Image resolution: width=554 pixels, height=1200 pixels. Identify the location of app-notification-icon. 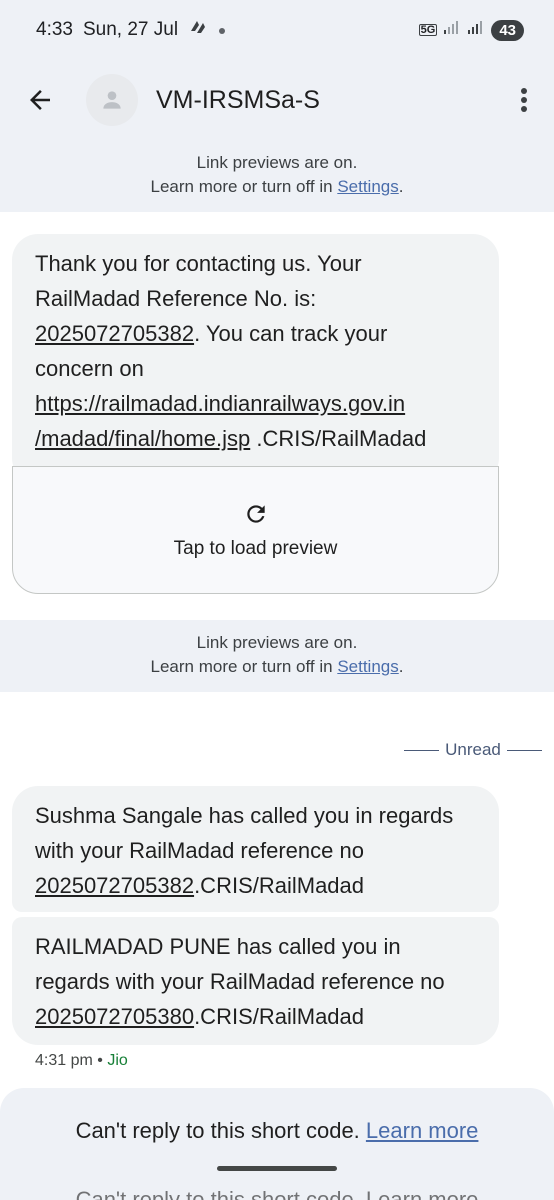
(198, 30).